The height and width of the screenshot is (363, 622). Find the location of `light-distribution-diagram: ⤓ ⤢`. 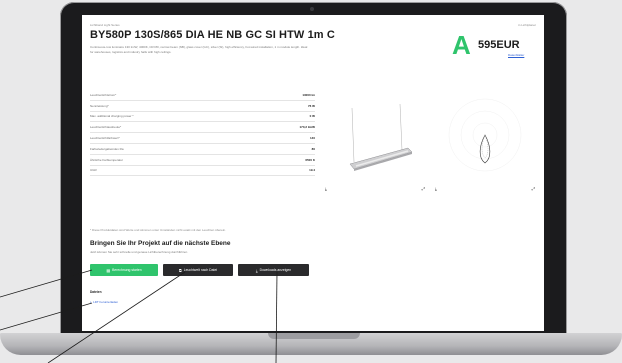

light-distribution-diagram: ⤓ ⤢ is located at coordinates (485, 143).